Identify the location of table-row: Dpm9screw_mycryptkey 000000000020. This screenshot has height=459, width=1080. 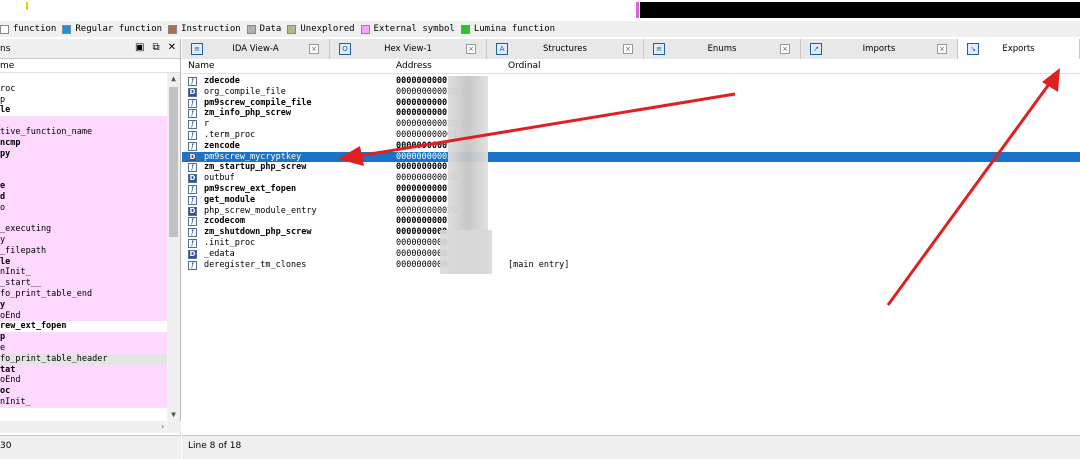
(631, 157).